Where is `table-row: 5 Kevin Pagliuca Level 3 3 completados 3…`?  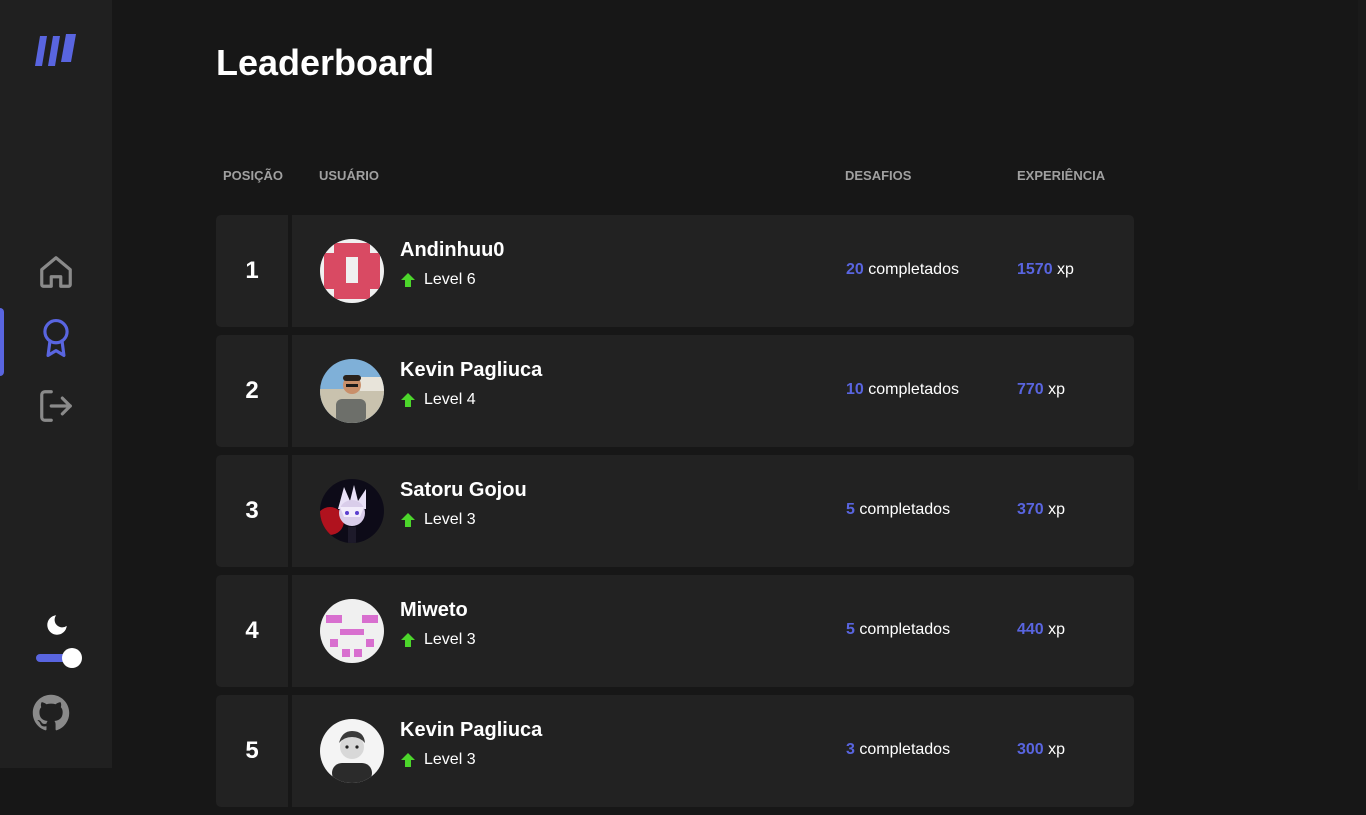
table-row: 5 Kevin Pagliuca Level 3 3 completados 3… is located at coordinates (675, 751).